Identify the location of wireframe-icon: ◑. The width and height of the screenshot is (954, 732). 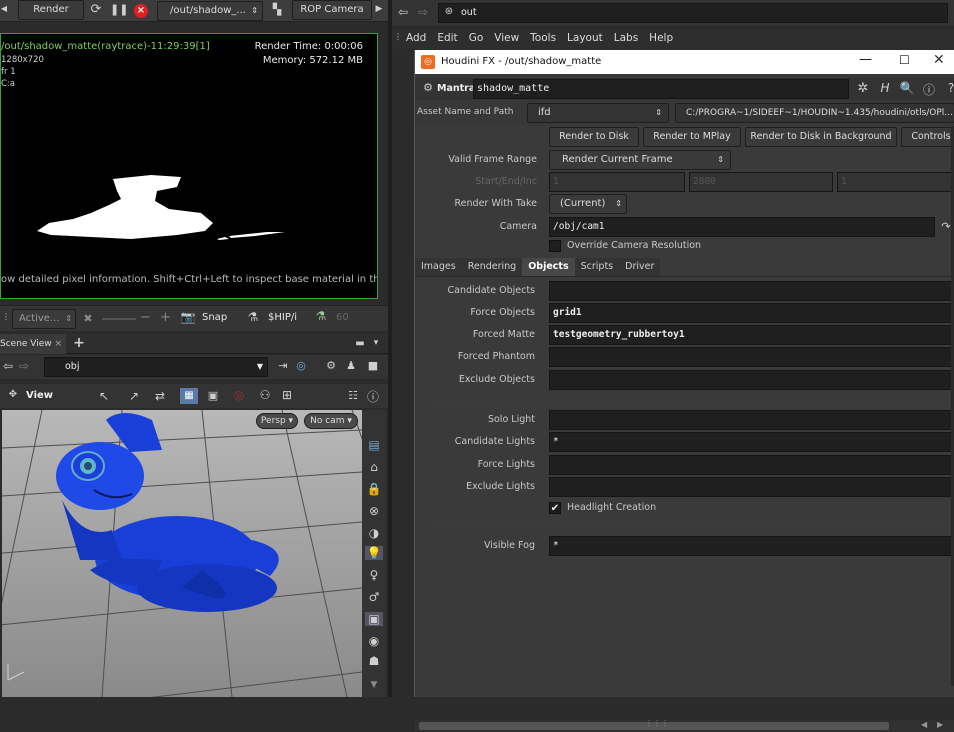
(374, 533).